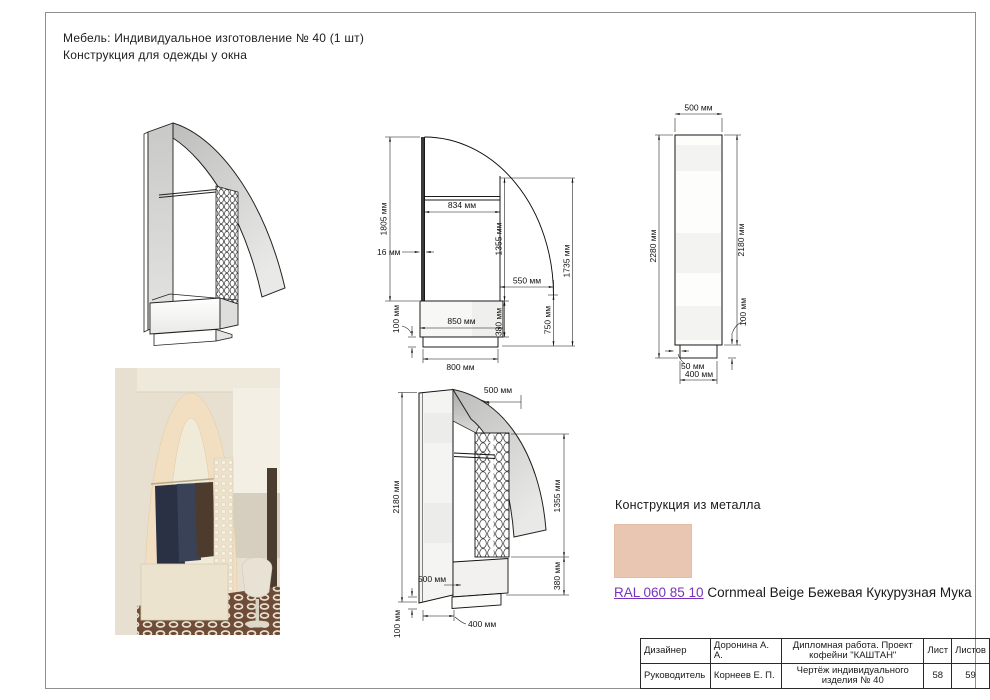  Describe the element at coordinates (675, 651) in the screenshot. I see `designer-label: Дизайнер` at that location.